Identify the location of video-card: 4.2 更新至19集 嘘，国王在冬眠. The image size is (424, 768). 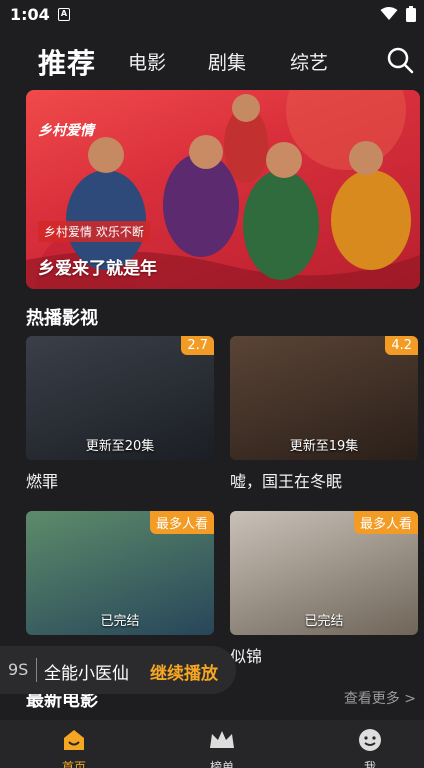
(324, 414).